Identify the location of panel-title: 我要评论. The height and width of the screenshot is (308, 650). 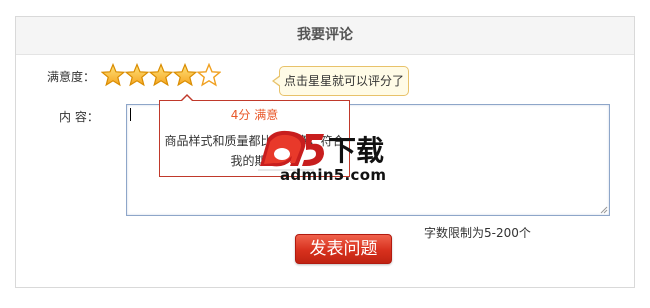
(325, 36).